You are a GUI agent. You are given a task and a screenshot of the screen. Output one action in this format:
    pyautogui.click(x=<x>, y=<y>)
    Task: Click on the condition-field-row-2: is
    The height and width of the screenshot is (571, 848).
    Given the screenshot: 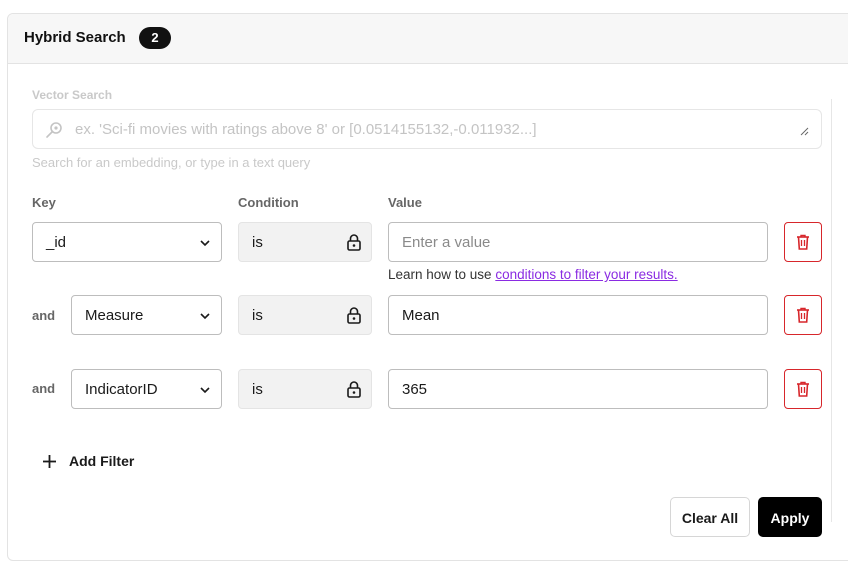 What is the action you would take?
    pyautogui.click(x=305, y=315)
    